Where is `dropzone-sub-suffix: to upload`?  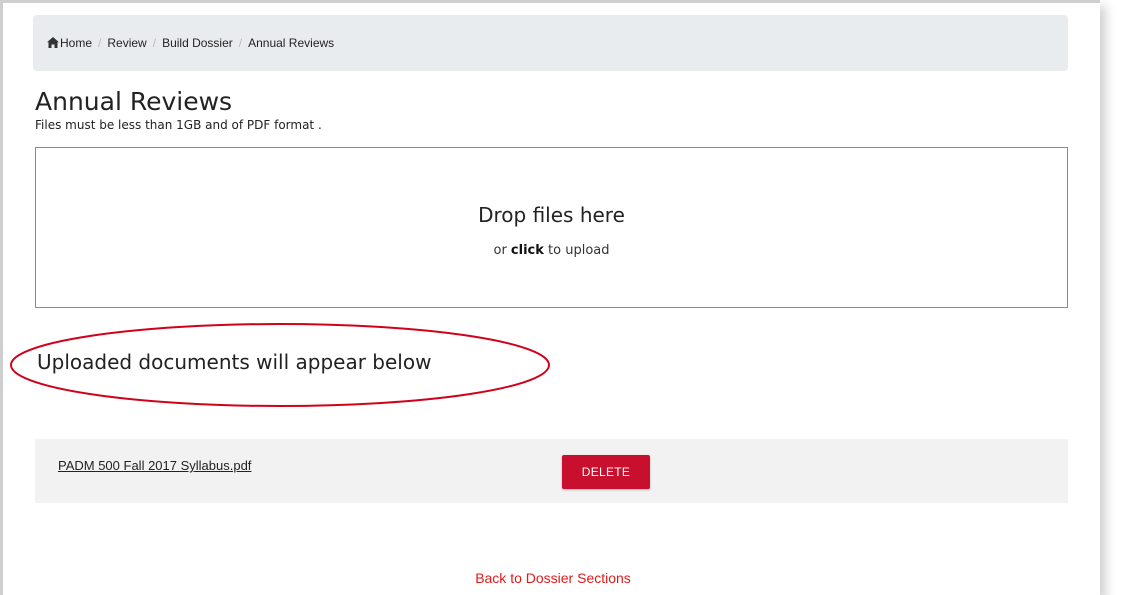
dropzone-sub-suffix: to upload is located at coordinates (576, 250).